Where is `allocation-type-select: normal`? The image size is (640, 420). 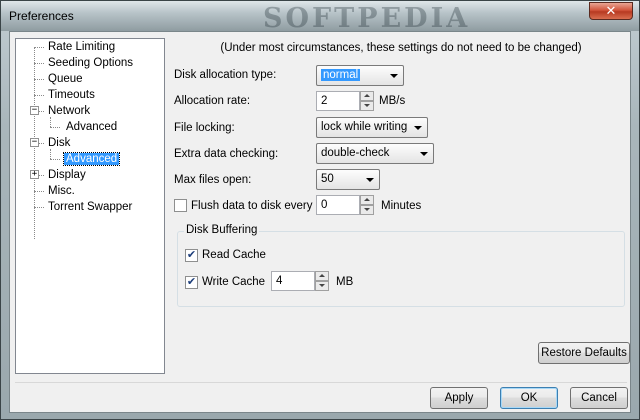
allocation-type-select: normal is located at coordinates (360, 75).